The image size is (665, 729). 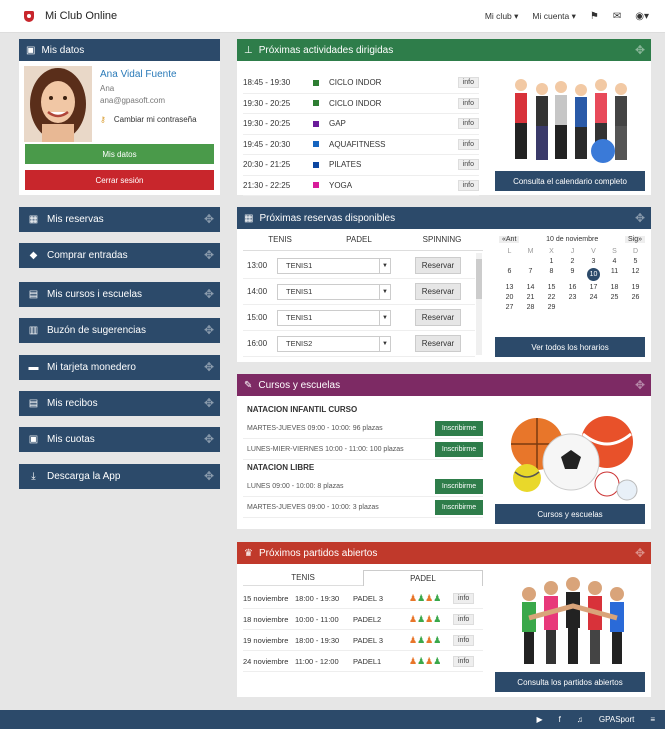 I want to click on calendar-day: 24, so click(x=593, y=297).